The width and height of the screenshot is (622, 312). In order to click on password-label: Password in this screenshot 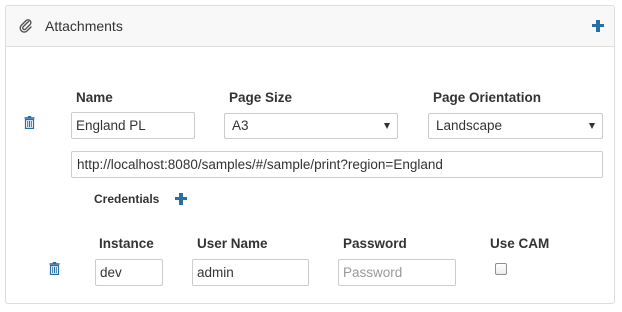, I will do `click(375, 243)`.